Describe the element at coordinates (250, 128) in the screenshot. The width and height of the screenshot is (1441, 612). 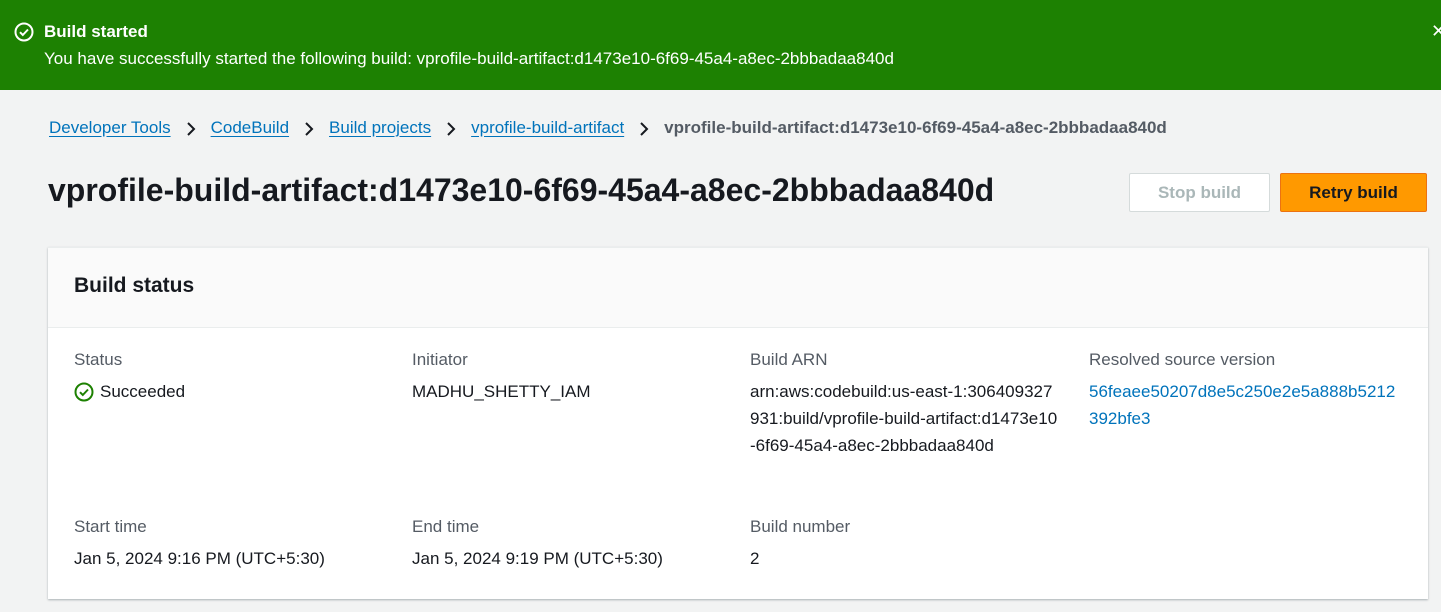
I see `breadcrumb-codebuild: CodeBuild` at that location.